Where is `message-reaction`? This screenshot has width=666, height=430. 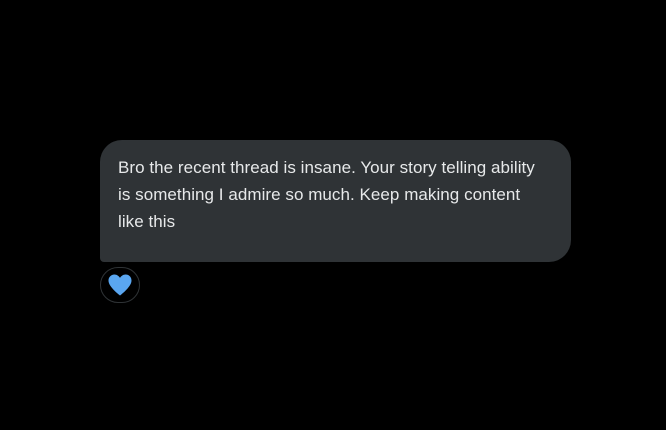
message-reaction is located at coordinates (120, 285).